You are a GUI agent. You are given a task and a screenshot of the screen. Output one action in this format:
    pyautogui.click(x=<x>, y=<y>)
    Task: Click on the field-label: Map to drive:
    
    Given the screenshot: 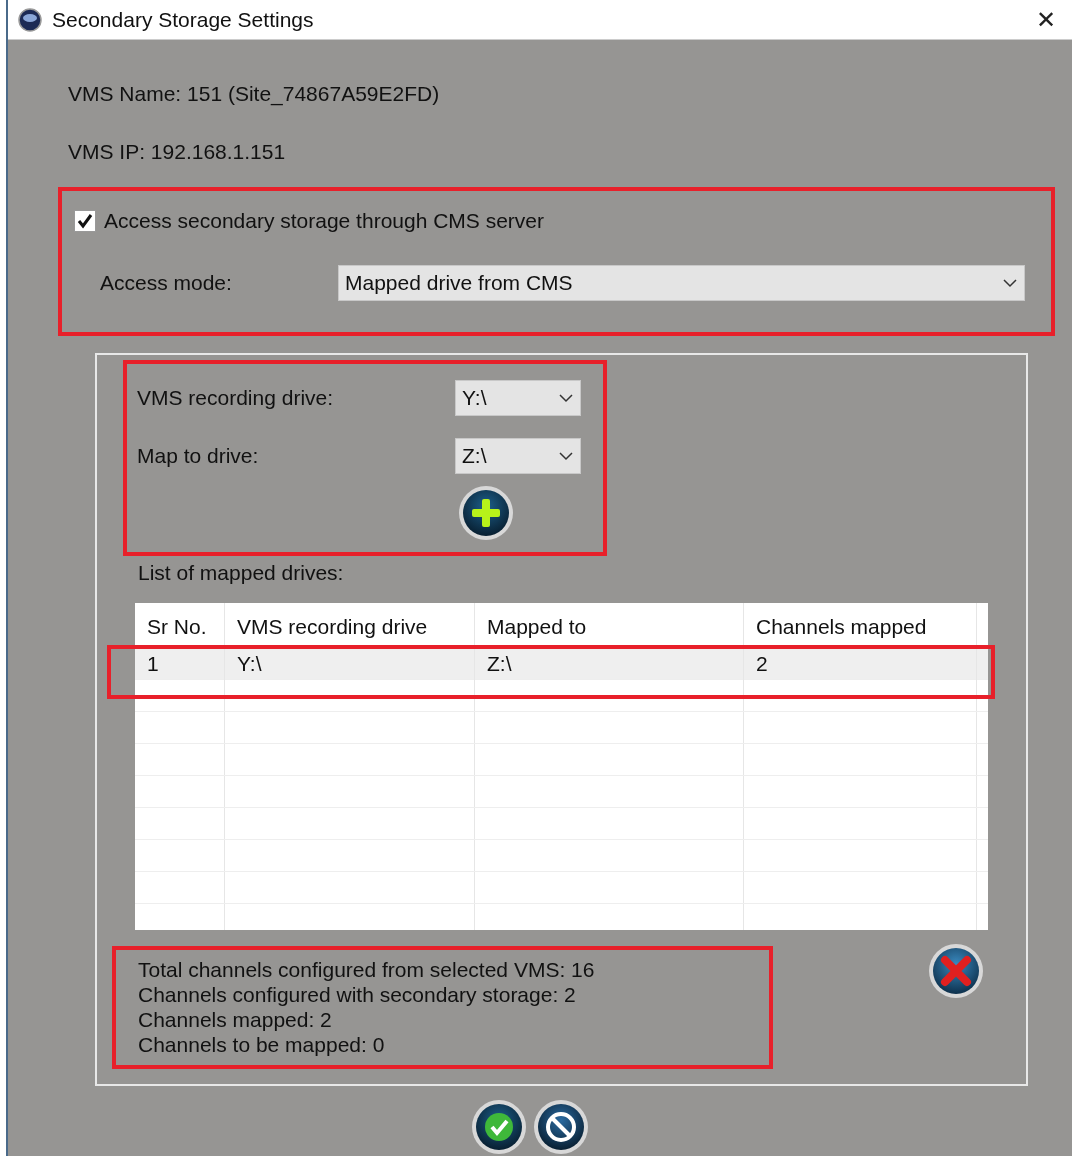 What is the action you would take?
    pyautogui.click(x=198, y=456)
    